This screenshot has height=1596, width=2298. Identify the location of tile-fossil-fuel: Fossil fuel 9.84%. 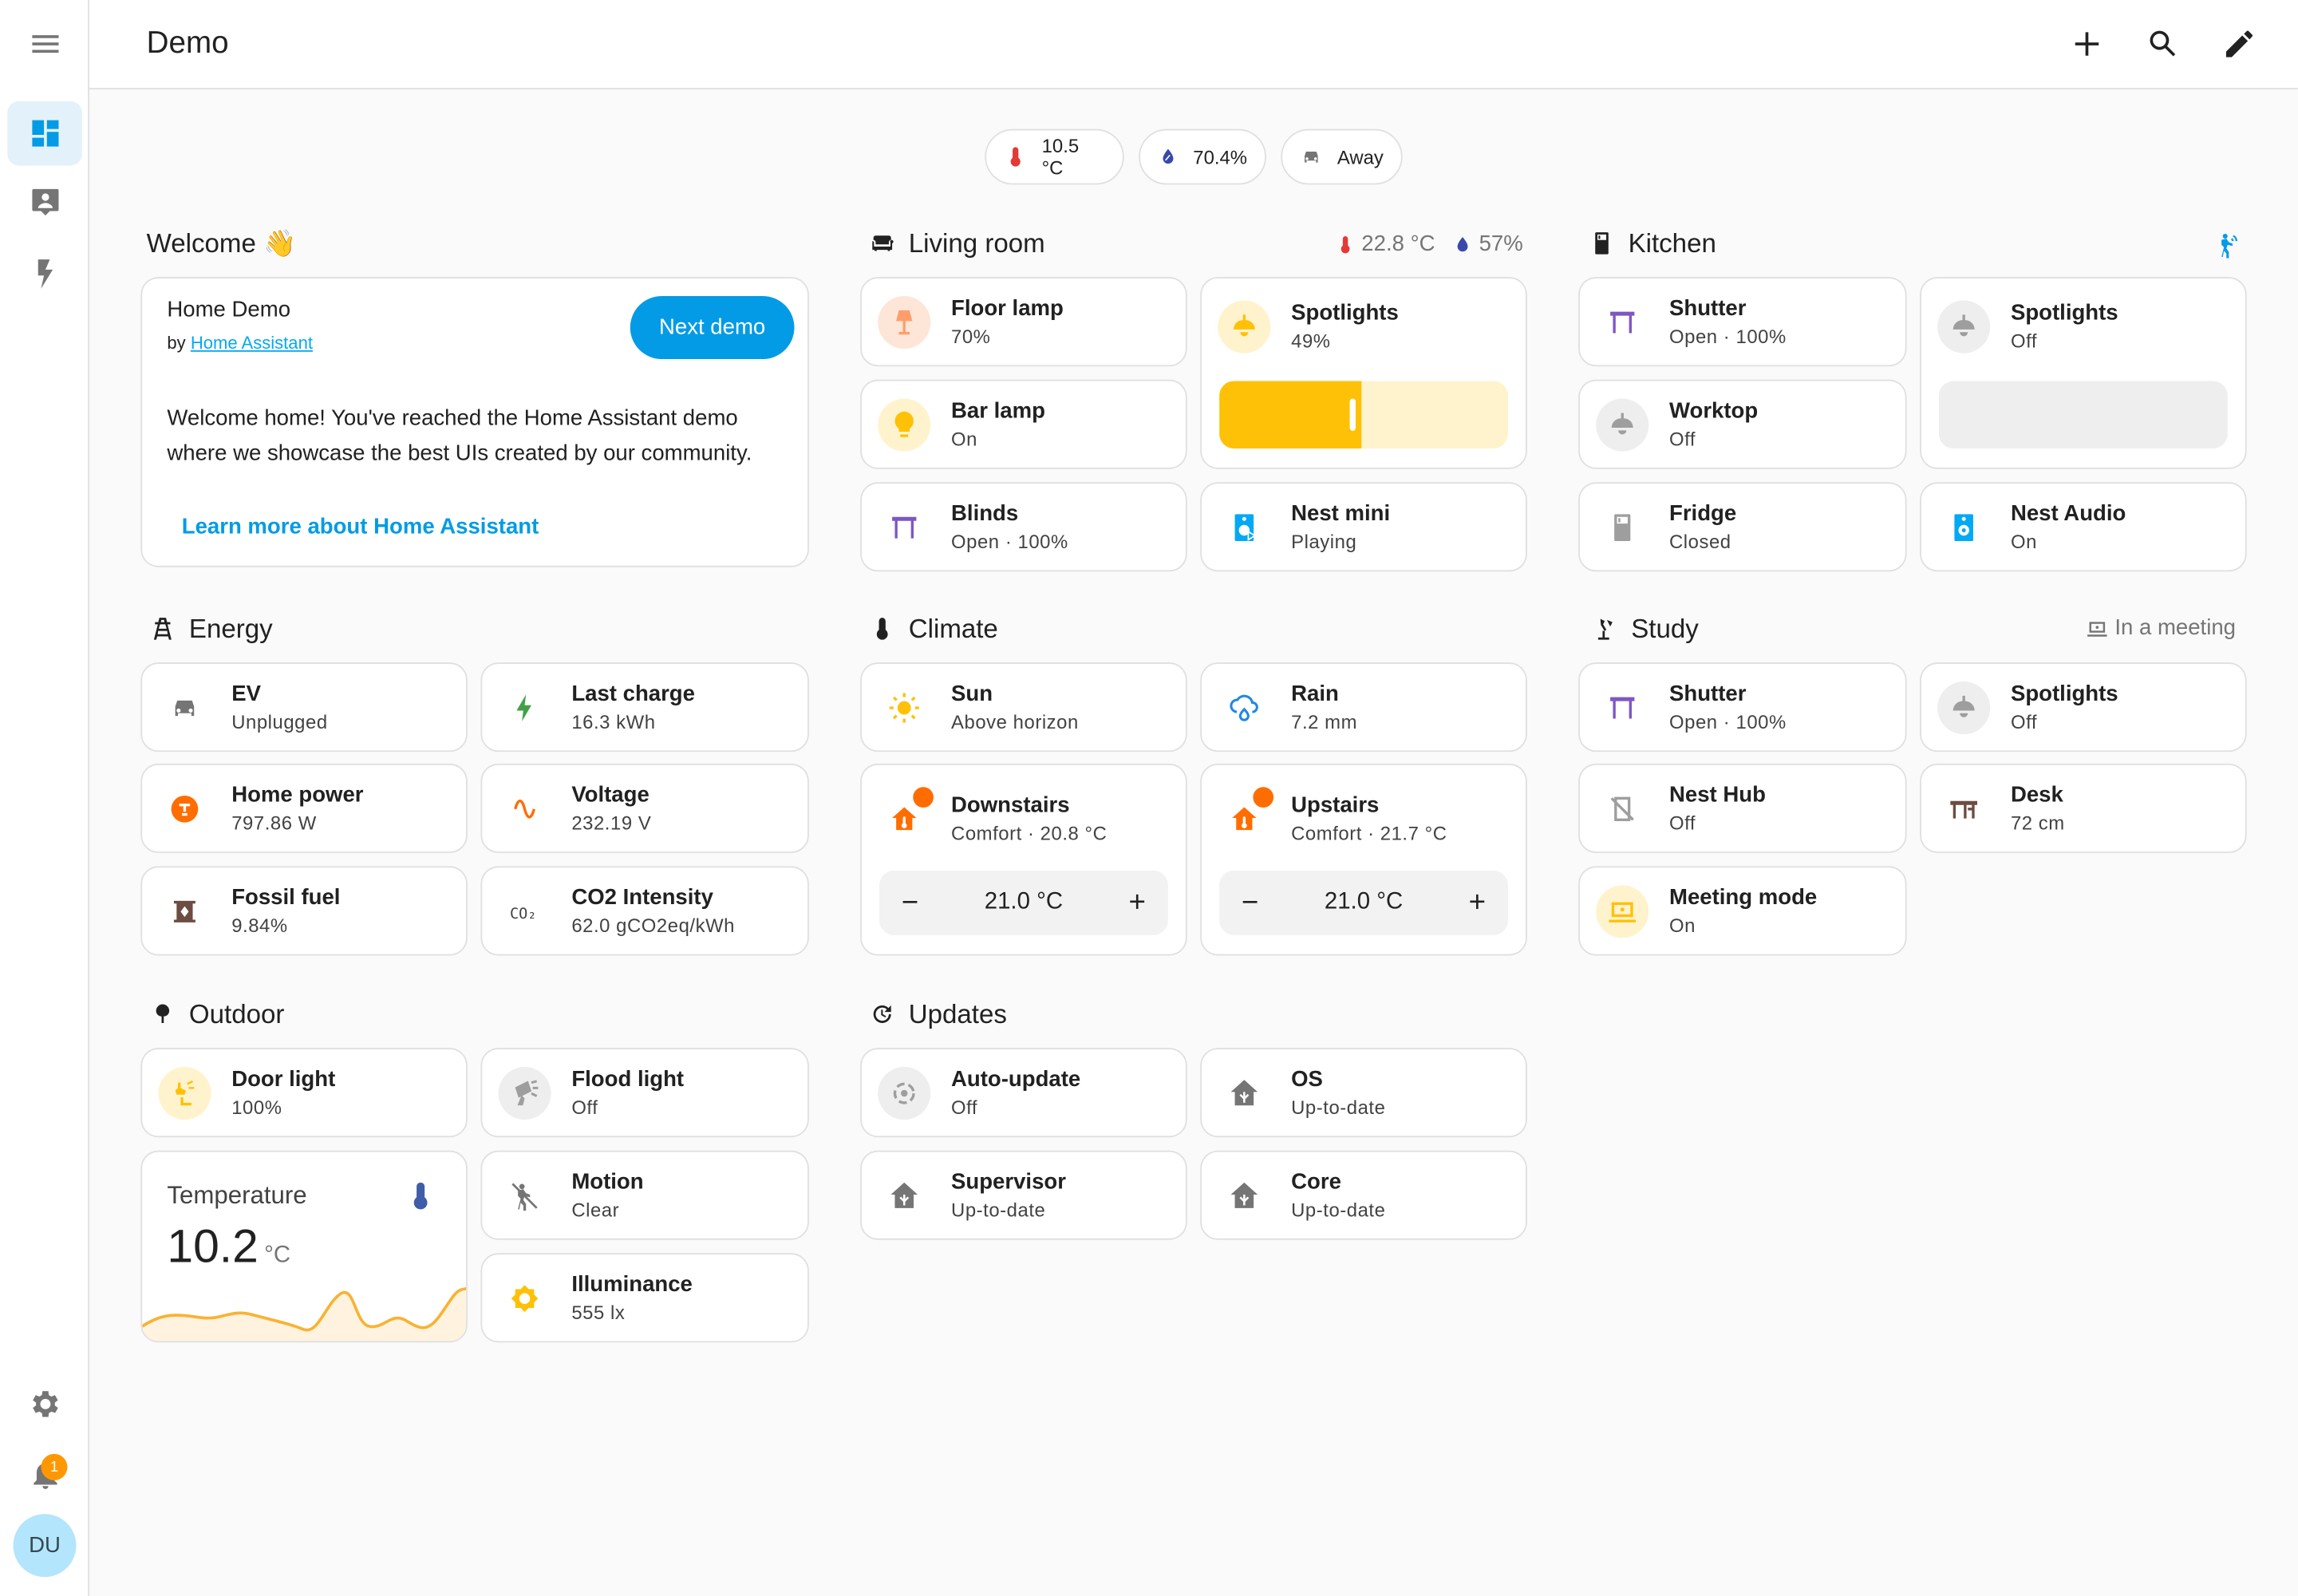
(304, 911).